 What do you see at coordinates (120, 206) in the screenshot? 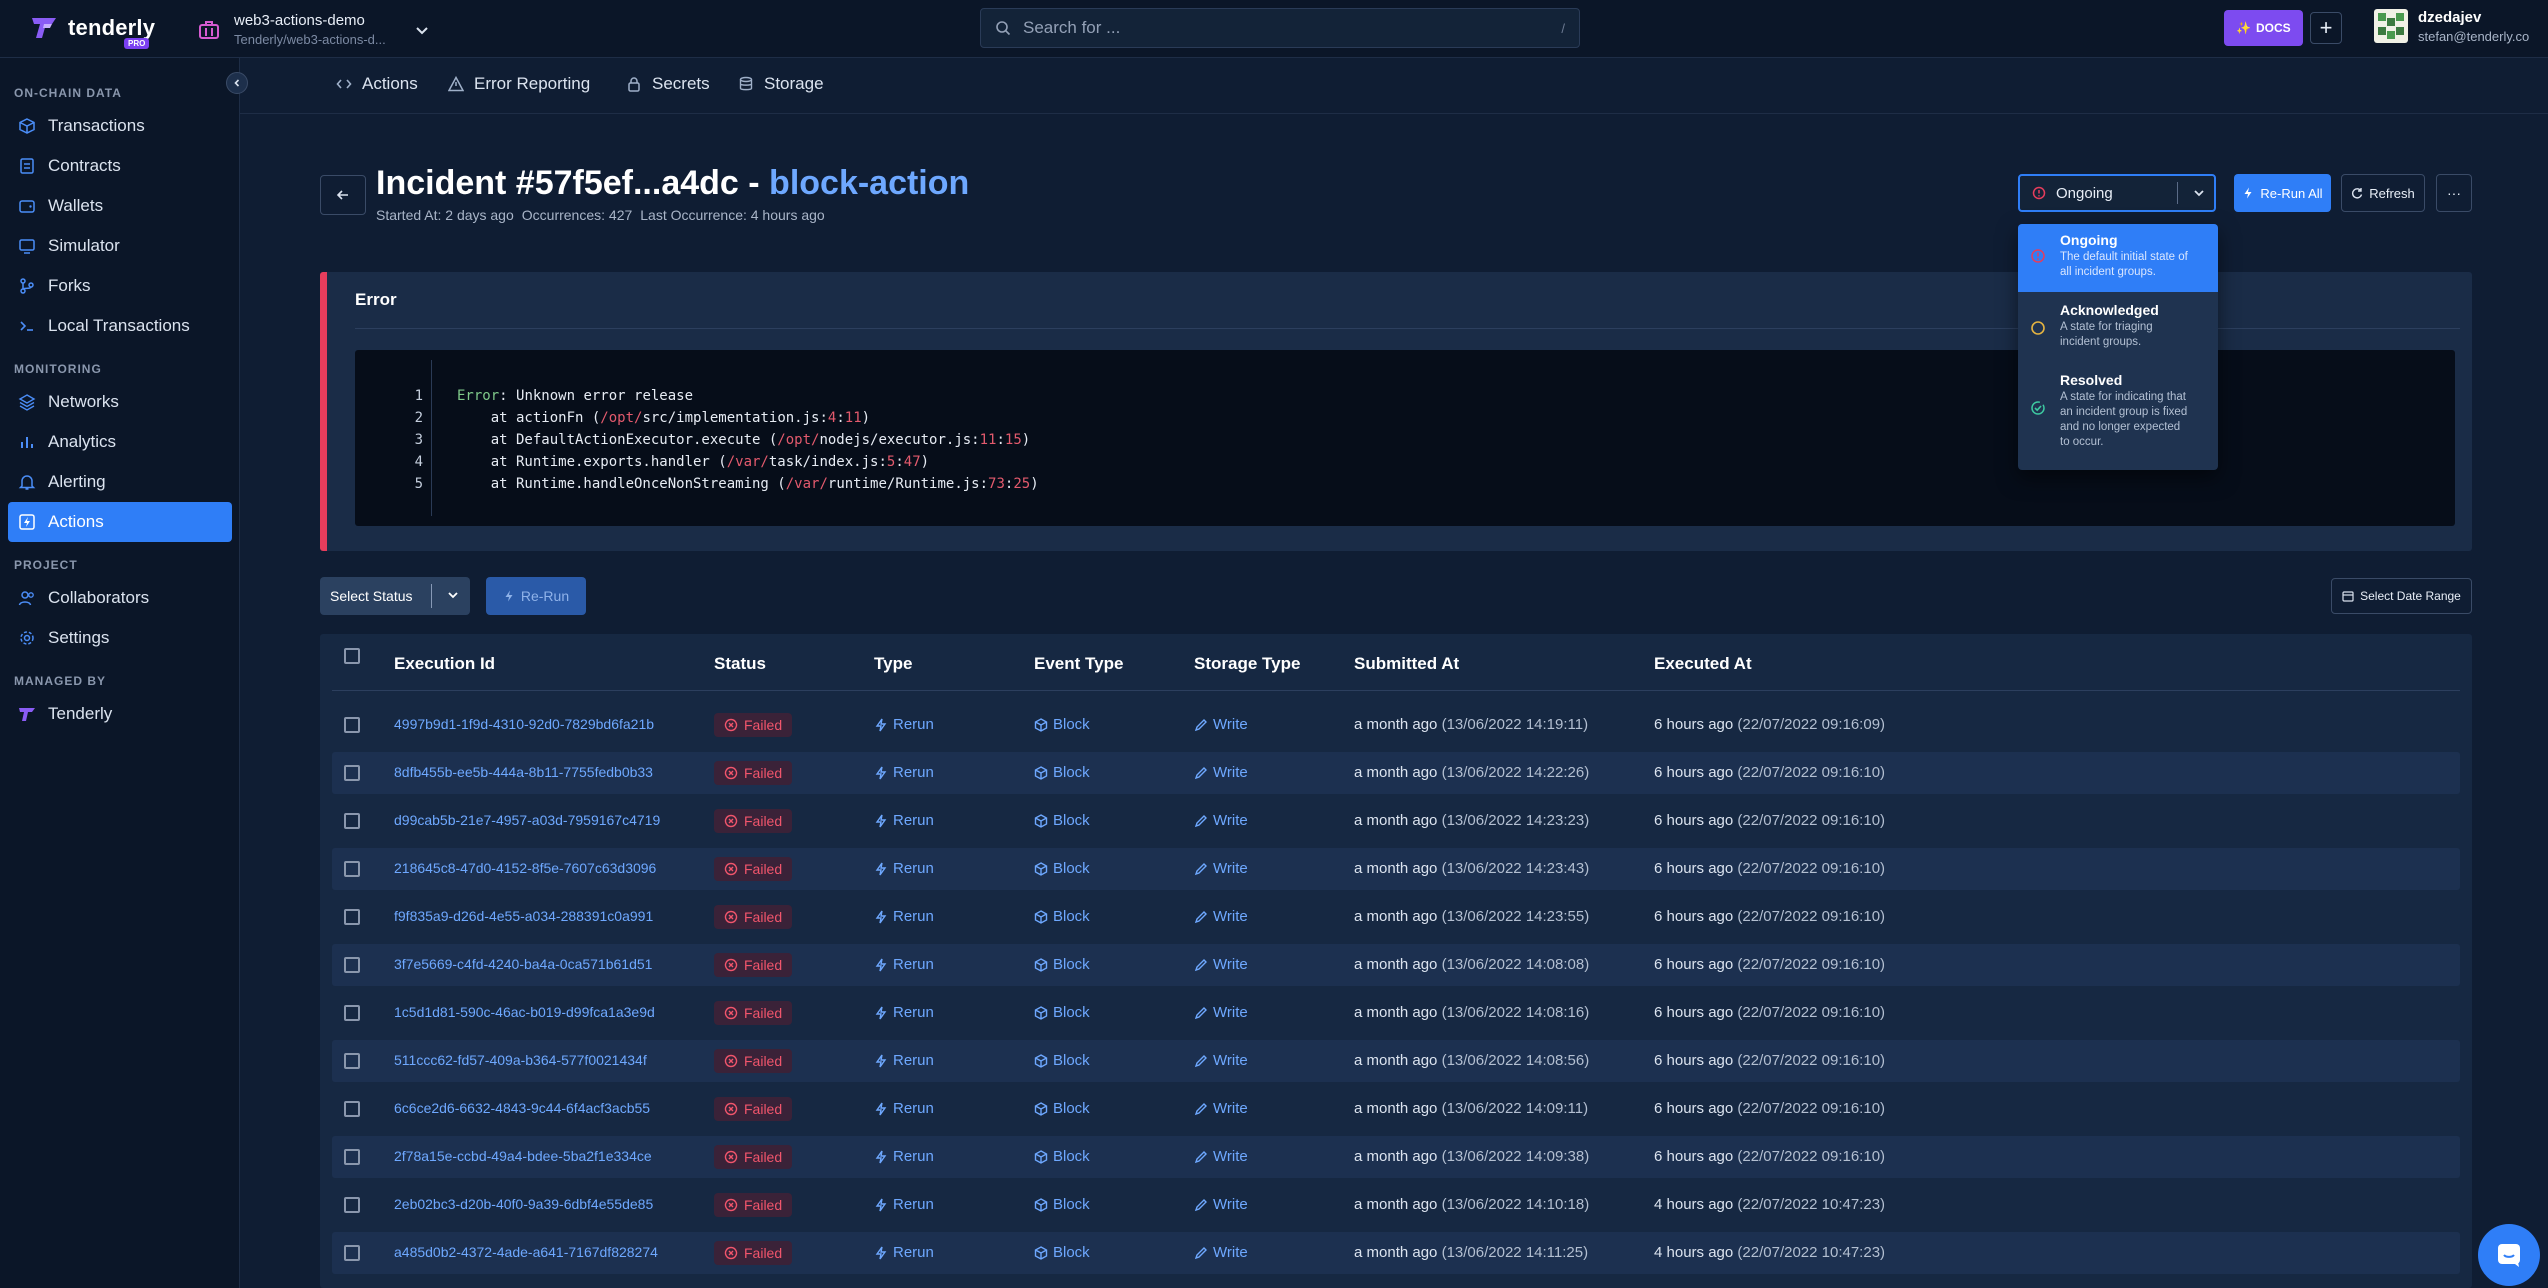
I see `sidebar-item-wallets: Wallets` at bounding box center [120, 206].